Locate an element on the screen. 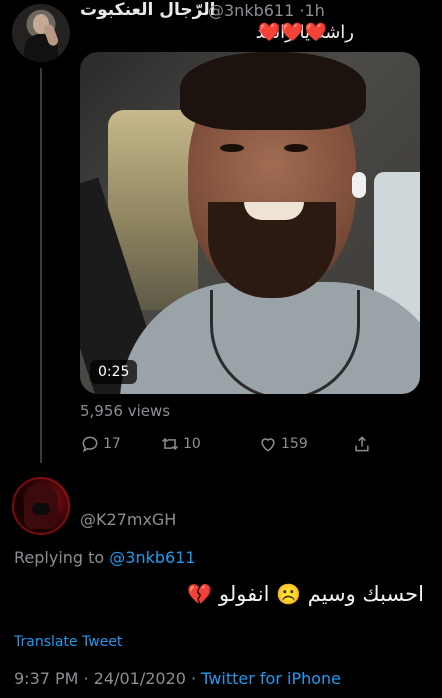 The width and height of the screenshot is (442, 698). heart-icon is located at coordinates (268, 445).